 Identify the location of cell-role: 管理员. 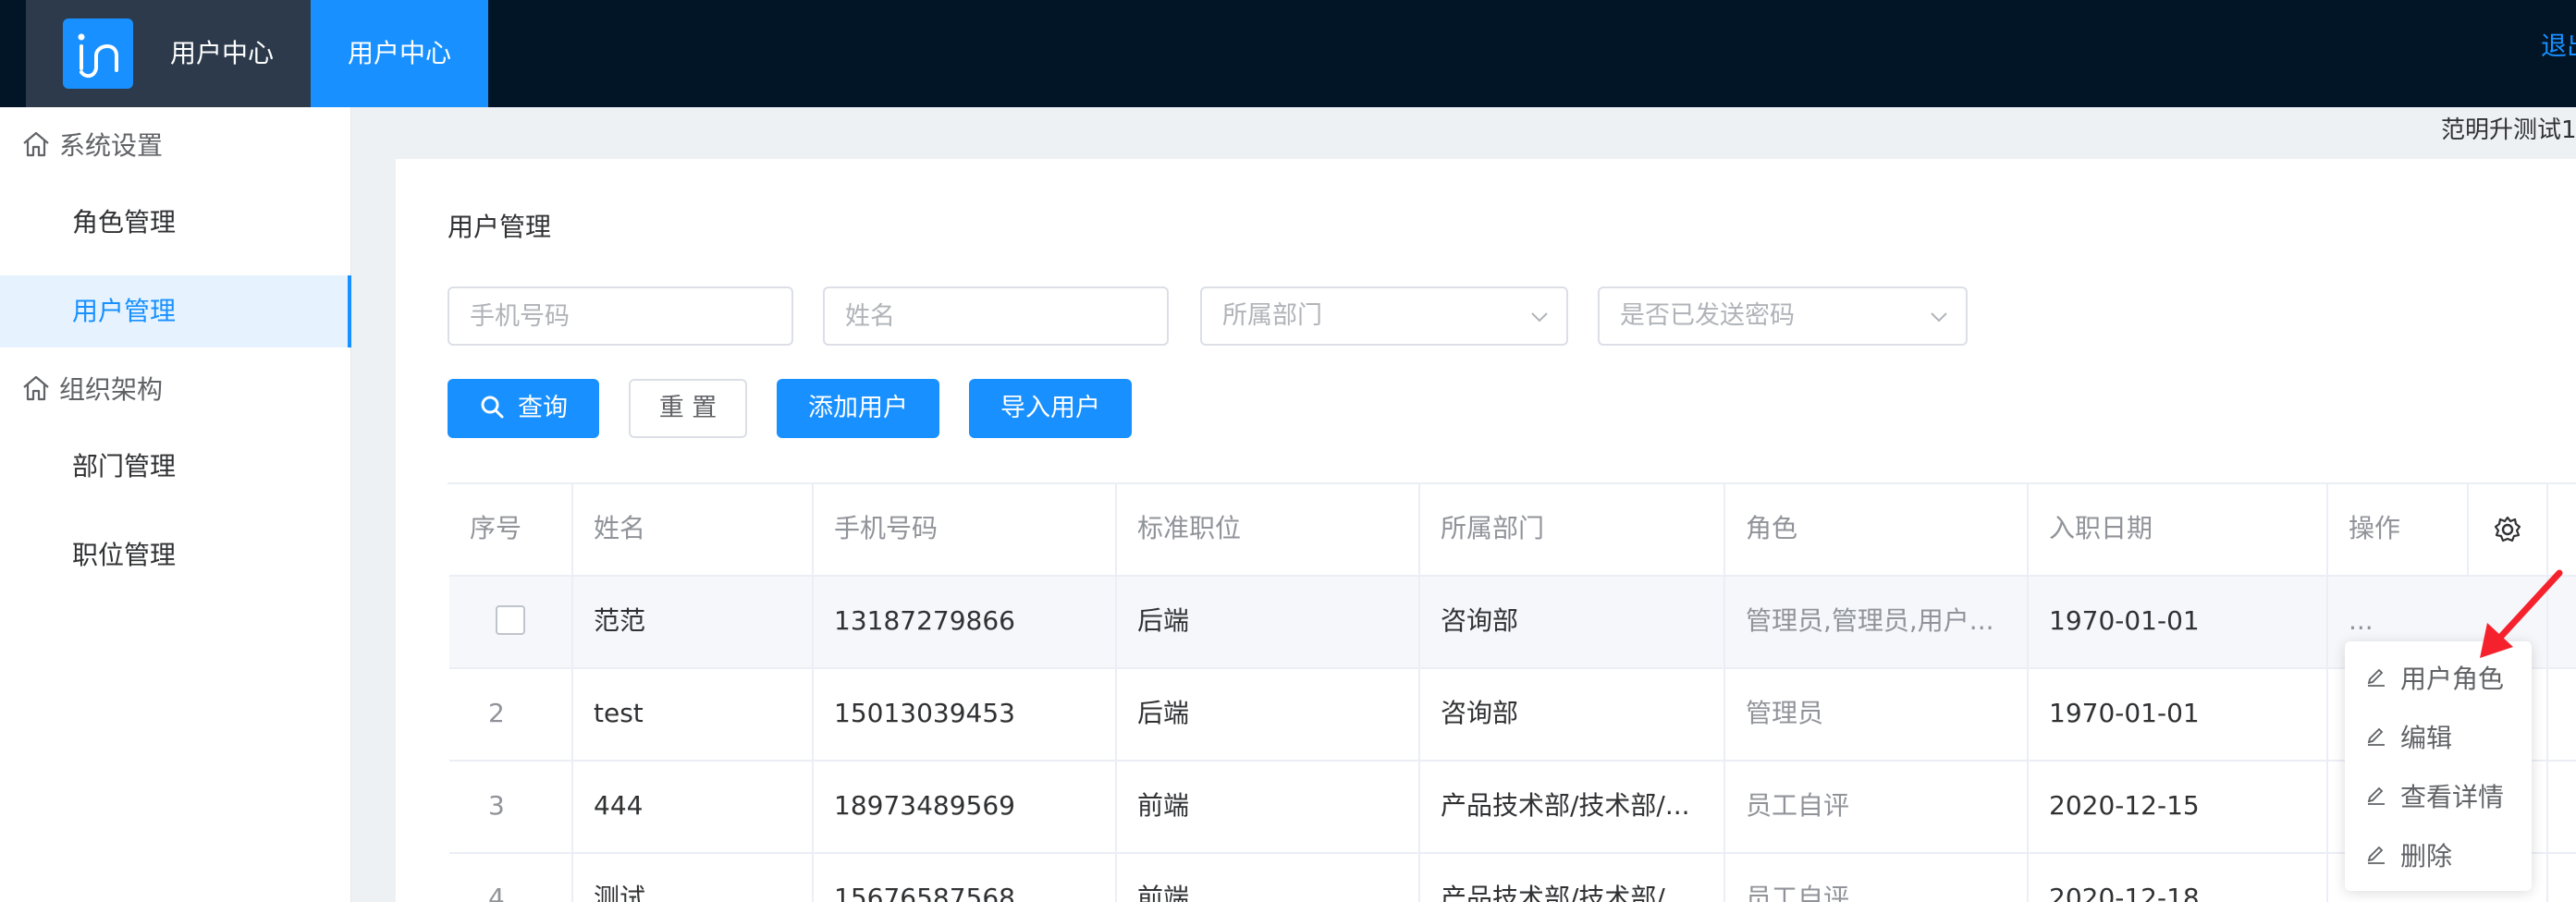
(1877, 714).